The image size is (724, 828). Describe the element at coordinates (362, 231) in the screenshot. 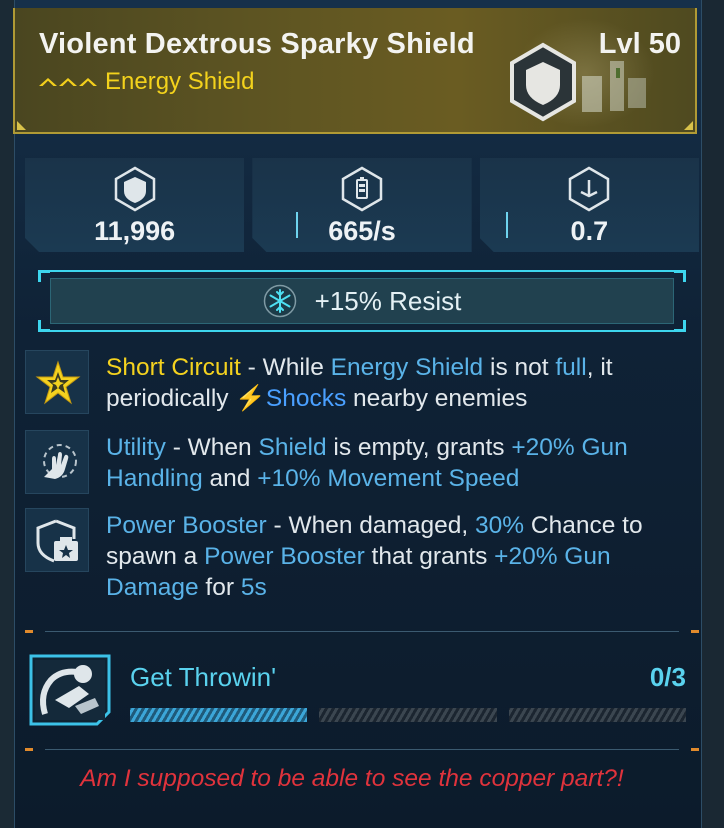

I see `stat-recharge-rate-value: 665/s` at that location.